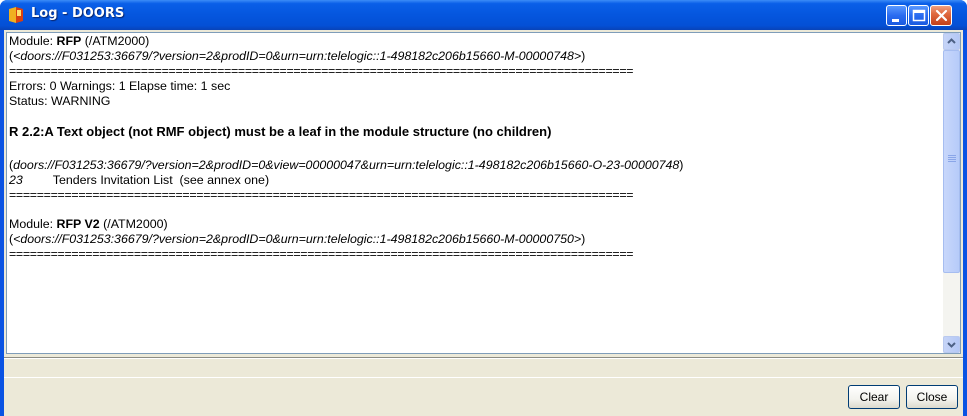 The height and width of the screenshot is (416, 967). Describe the element at coordinates (16, 180) in the screenshot. I see `object-id: 23` at that location.